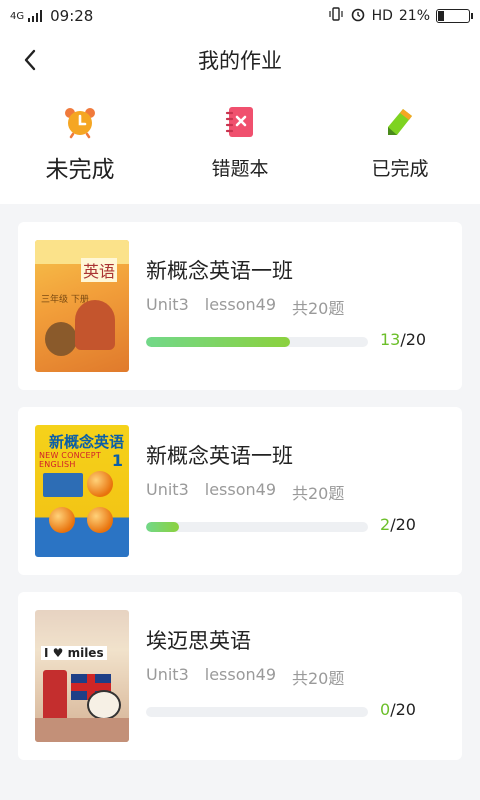 The height and width of the screenshot is (800, 480). I want to click on tab-label: 未完成, so click(81, 168).